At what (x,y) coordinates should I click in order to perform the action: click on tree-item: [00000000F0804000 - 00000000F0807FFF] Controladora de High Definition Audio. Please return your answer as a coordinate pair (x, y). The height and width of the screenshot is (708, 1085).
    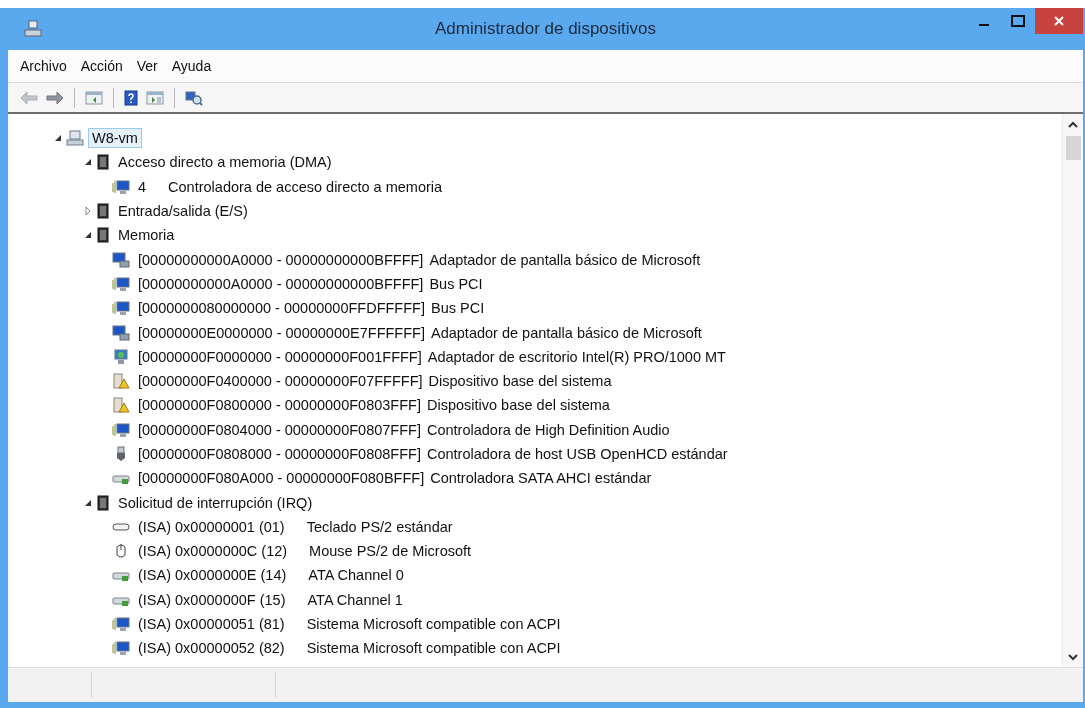
    Looking at the image, I should click on (404, 429).